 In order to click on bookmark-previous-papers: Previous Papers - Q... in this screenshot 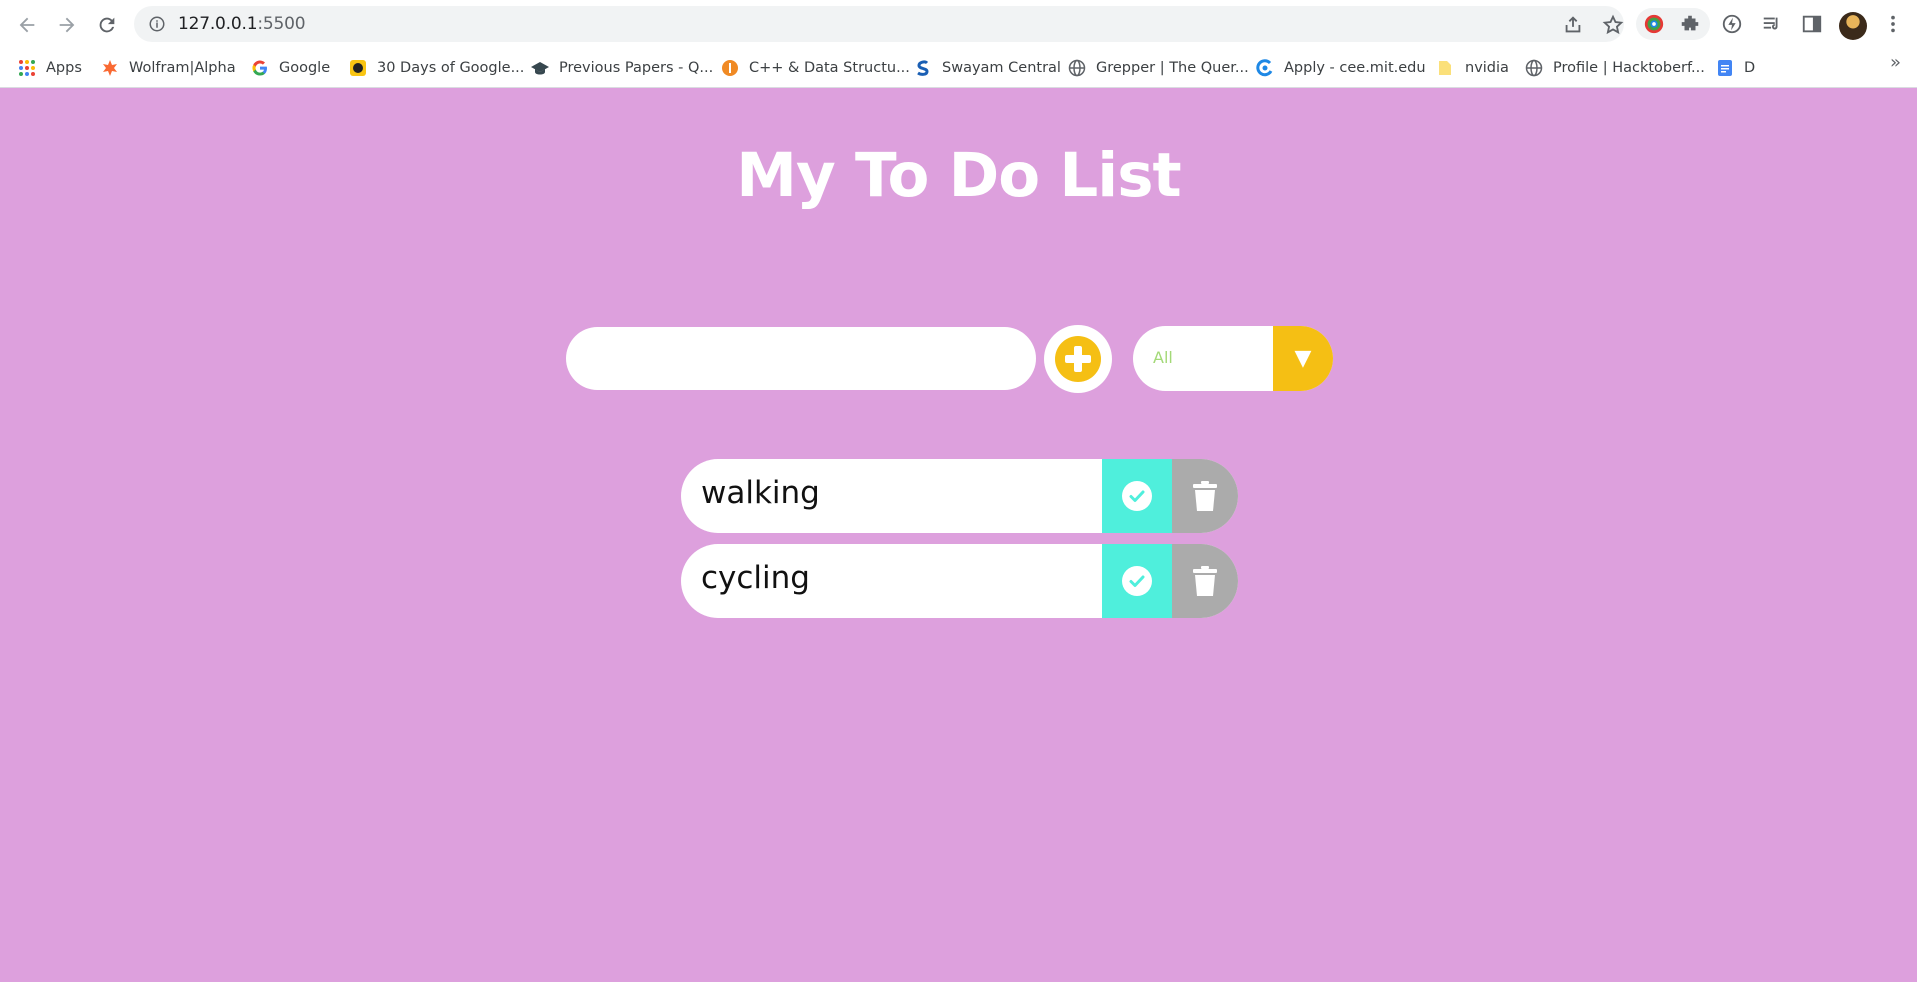, I will do `click(622, 68)`.